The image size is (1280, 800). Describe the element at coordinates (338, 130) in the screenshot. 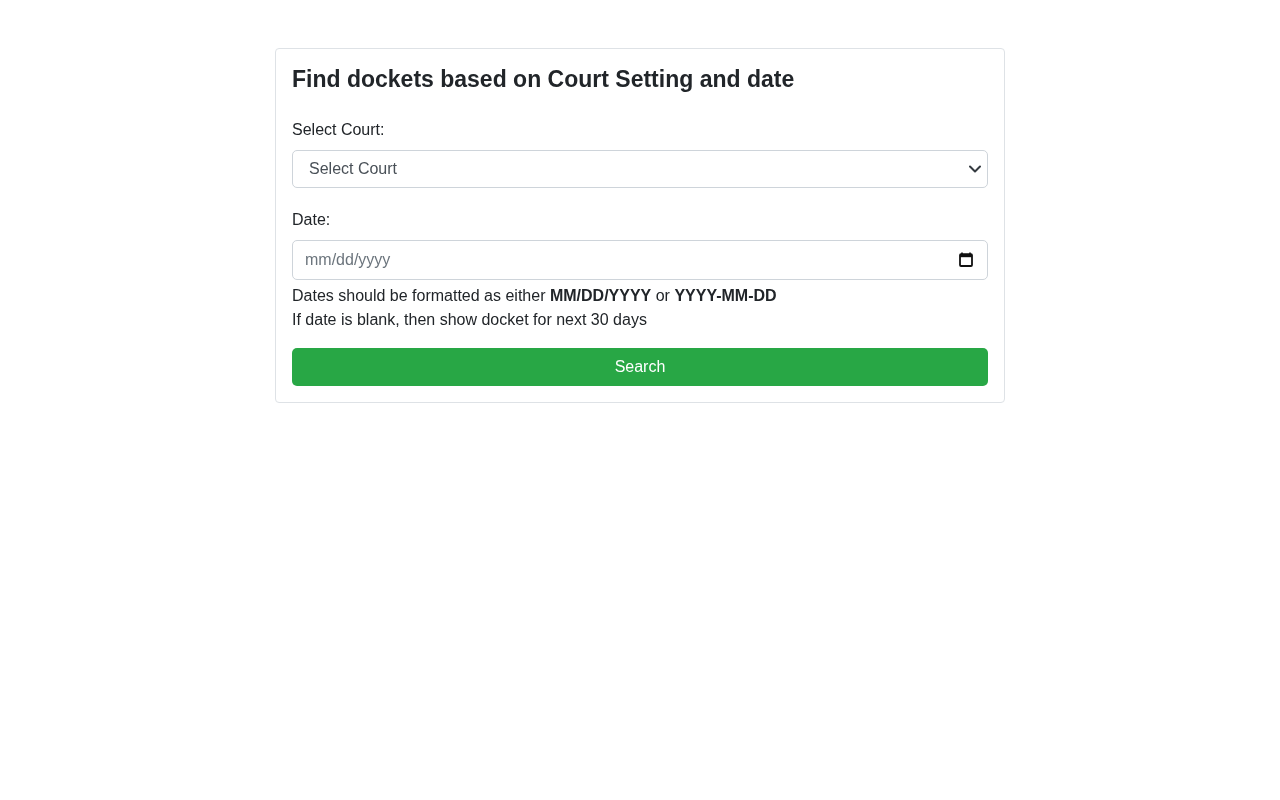

I see `field-label: Select Court:` at that location.